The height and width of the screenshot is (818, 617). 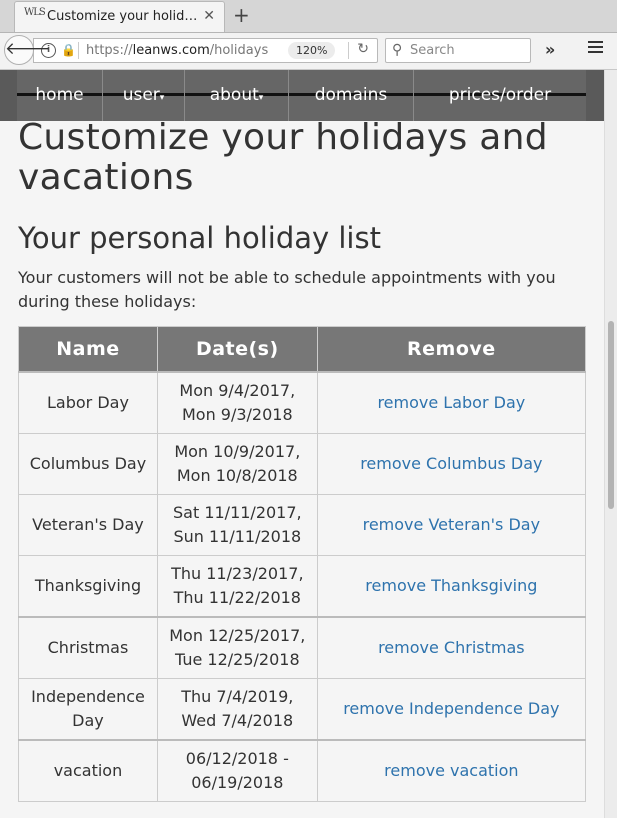 I want to click on date-line: Mon 9/3/2018, so click(x=237, y=414).